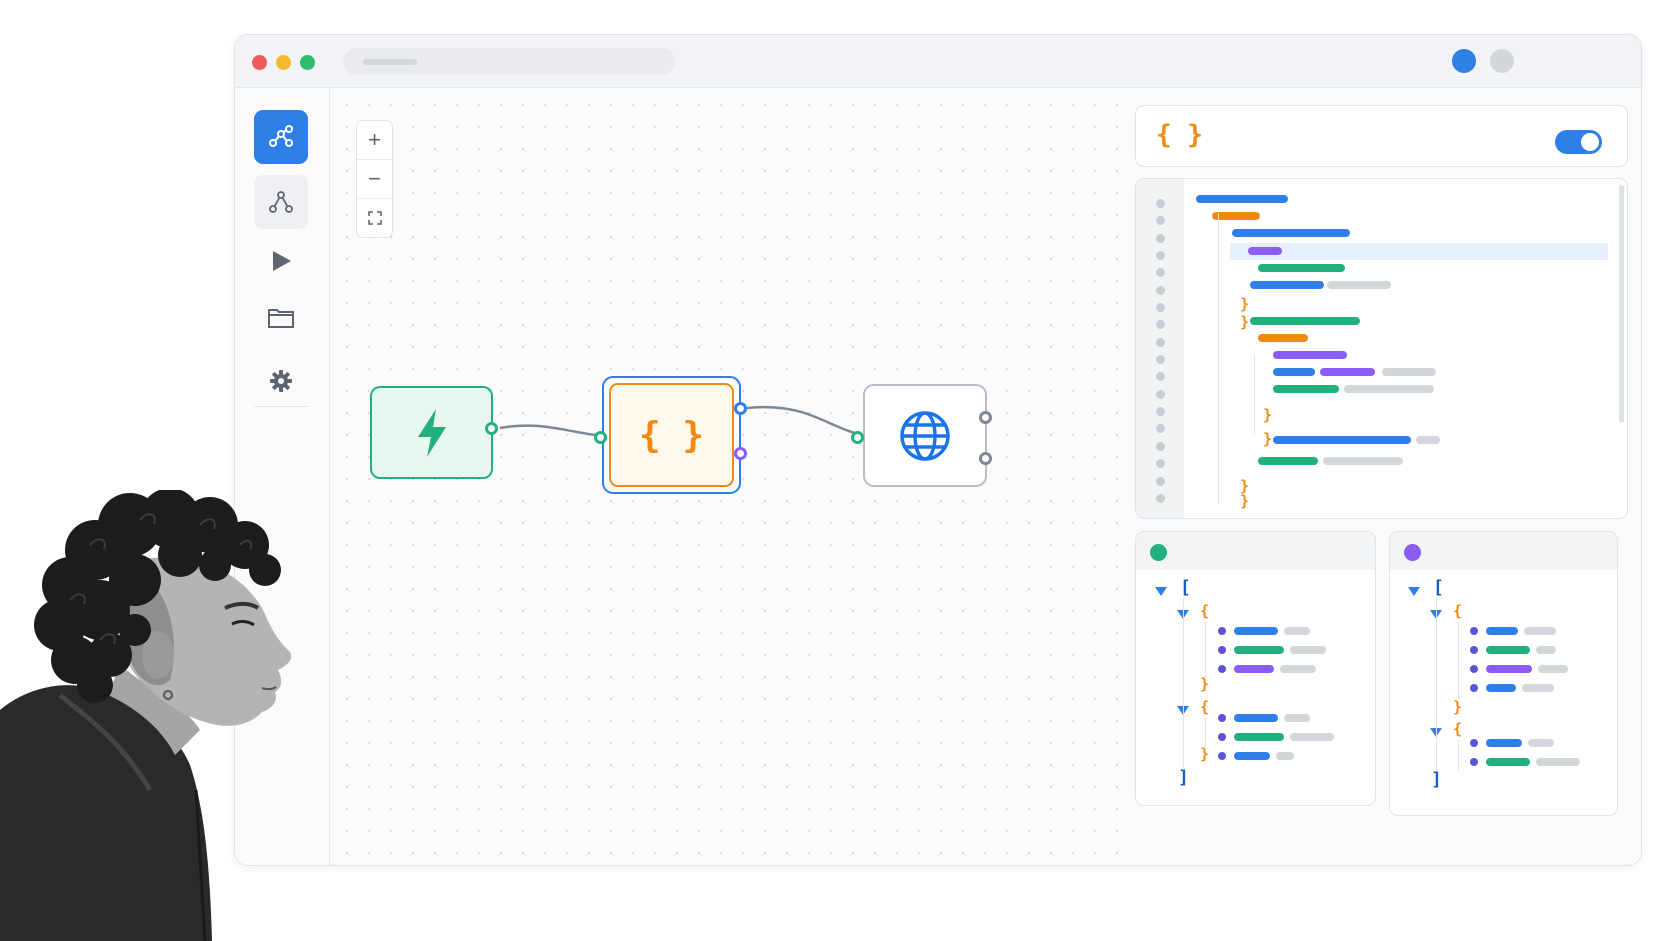 The height and width of the screenshot is (941, 1672). I want to click on globe-icon, so click(925, 435).